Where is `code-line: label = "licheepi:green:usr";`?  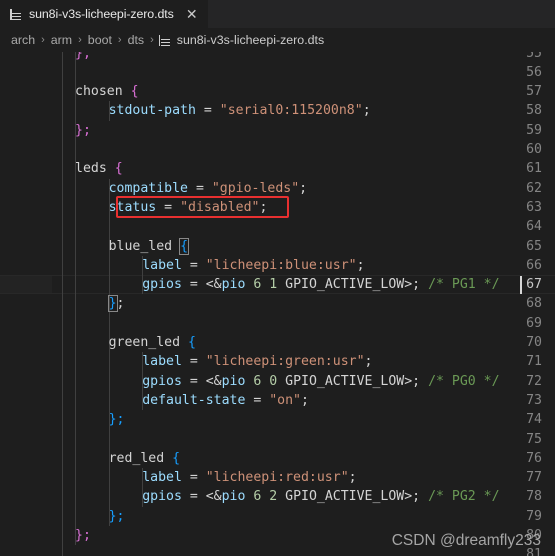 code-line: label = "licheepi:green:usr"; is located at coordinates (257, 361).